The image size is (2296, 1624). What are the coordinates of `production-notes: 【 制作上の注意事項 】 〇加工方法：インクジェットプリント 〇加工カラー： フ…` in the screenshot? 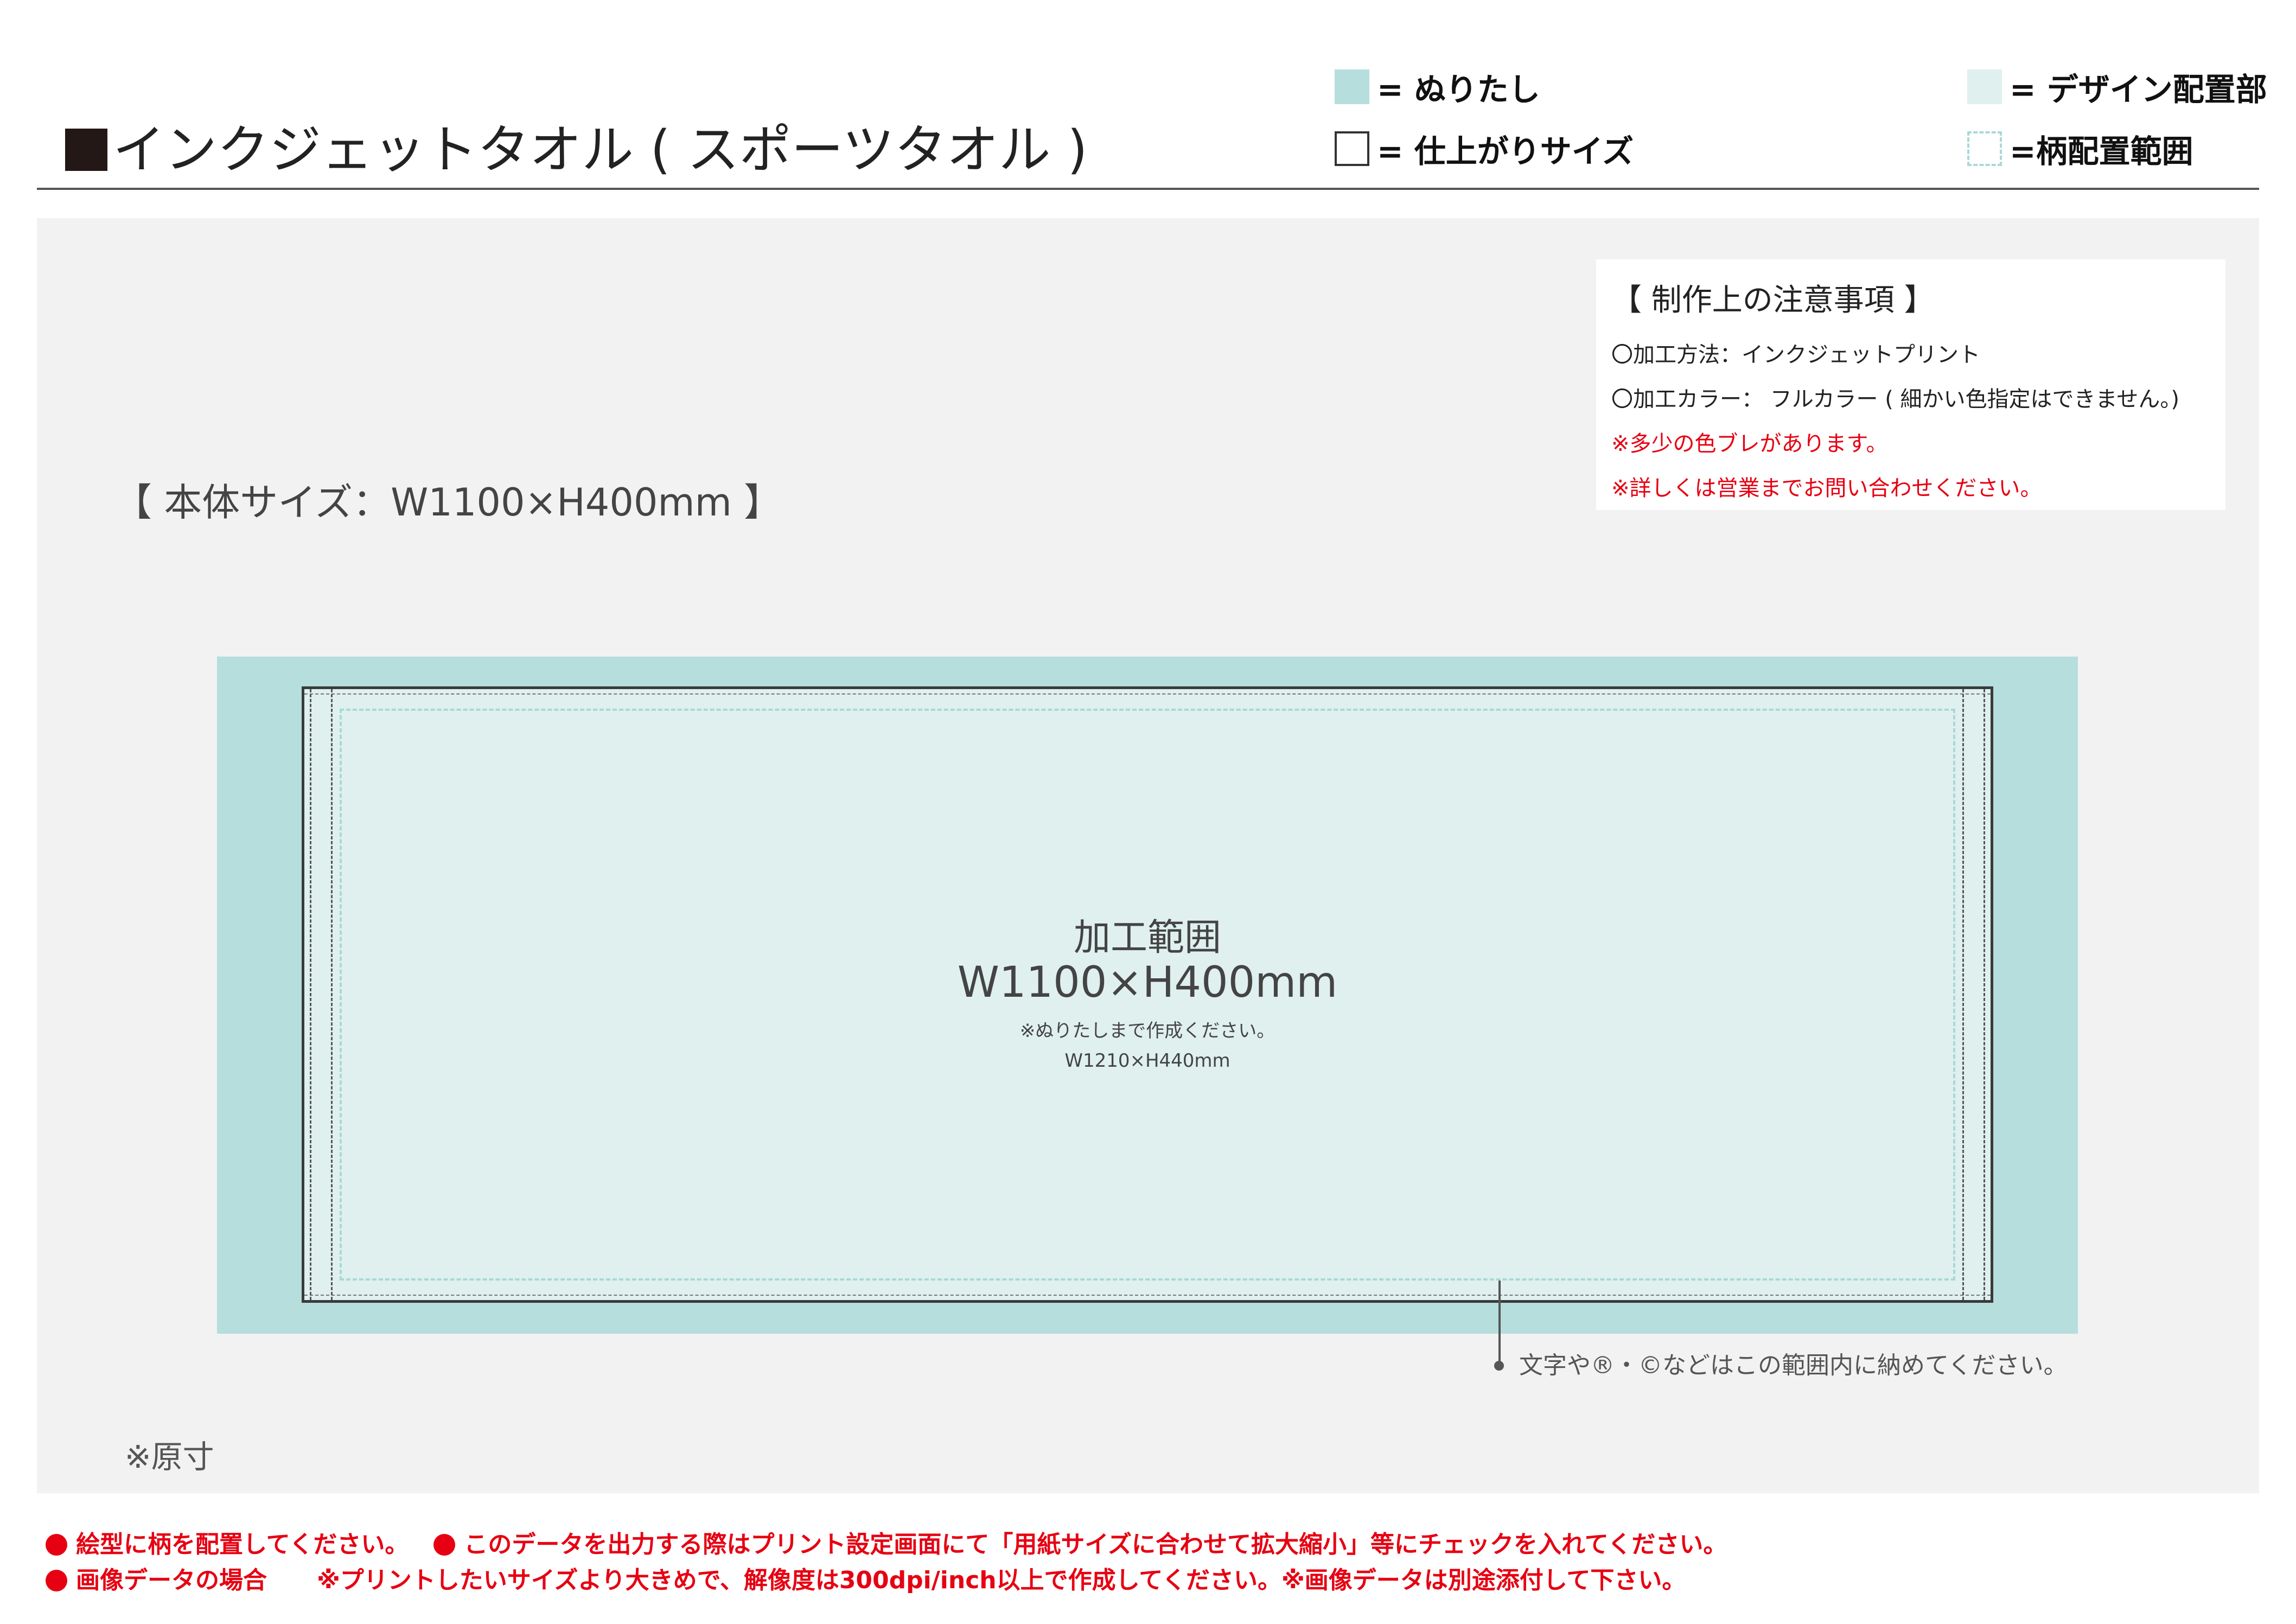 It's located at (1910, 384).